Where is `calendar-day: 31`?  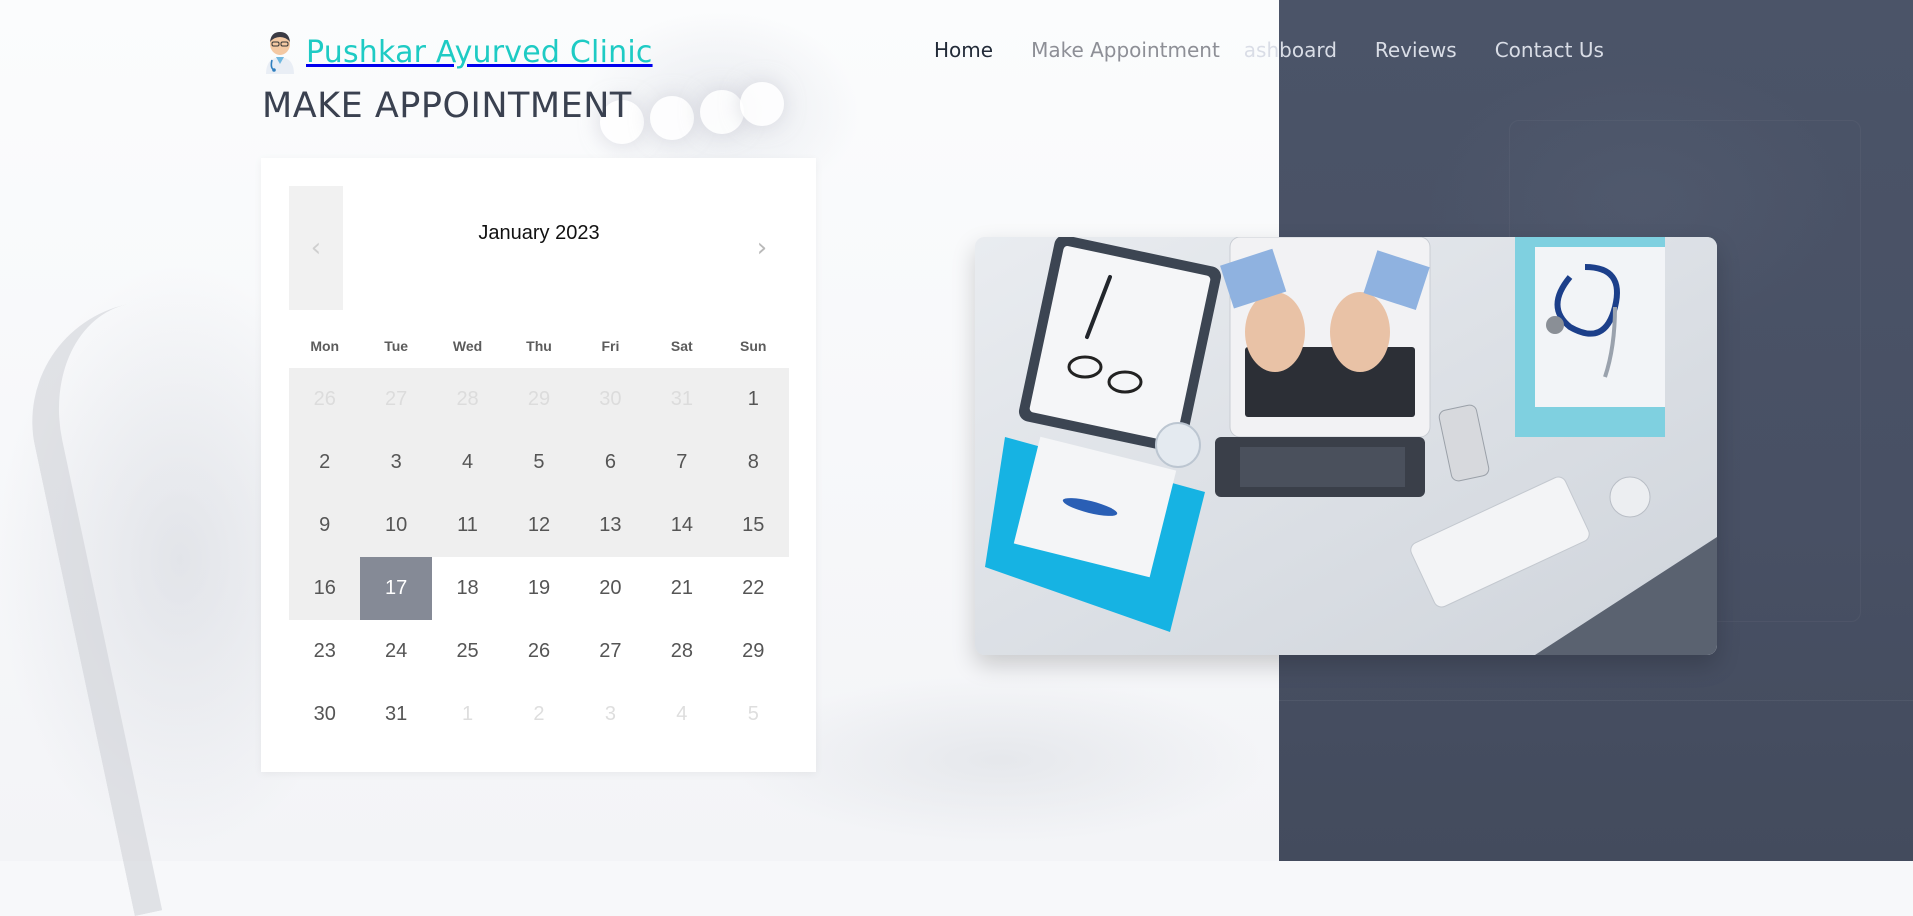
calendar-day: 31 is located at coordinates (395, 714).